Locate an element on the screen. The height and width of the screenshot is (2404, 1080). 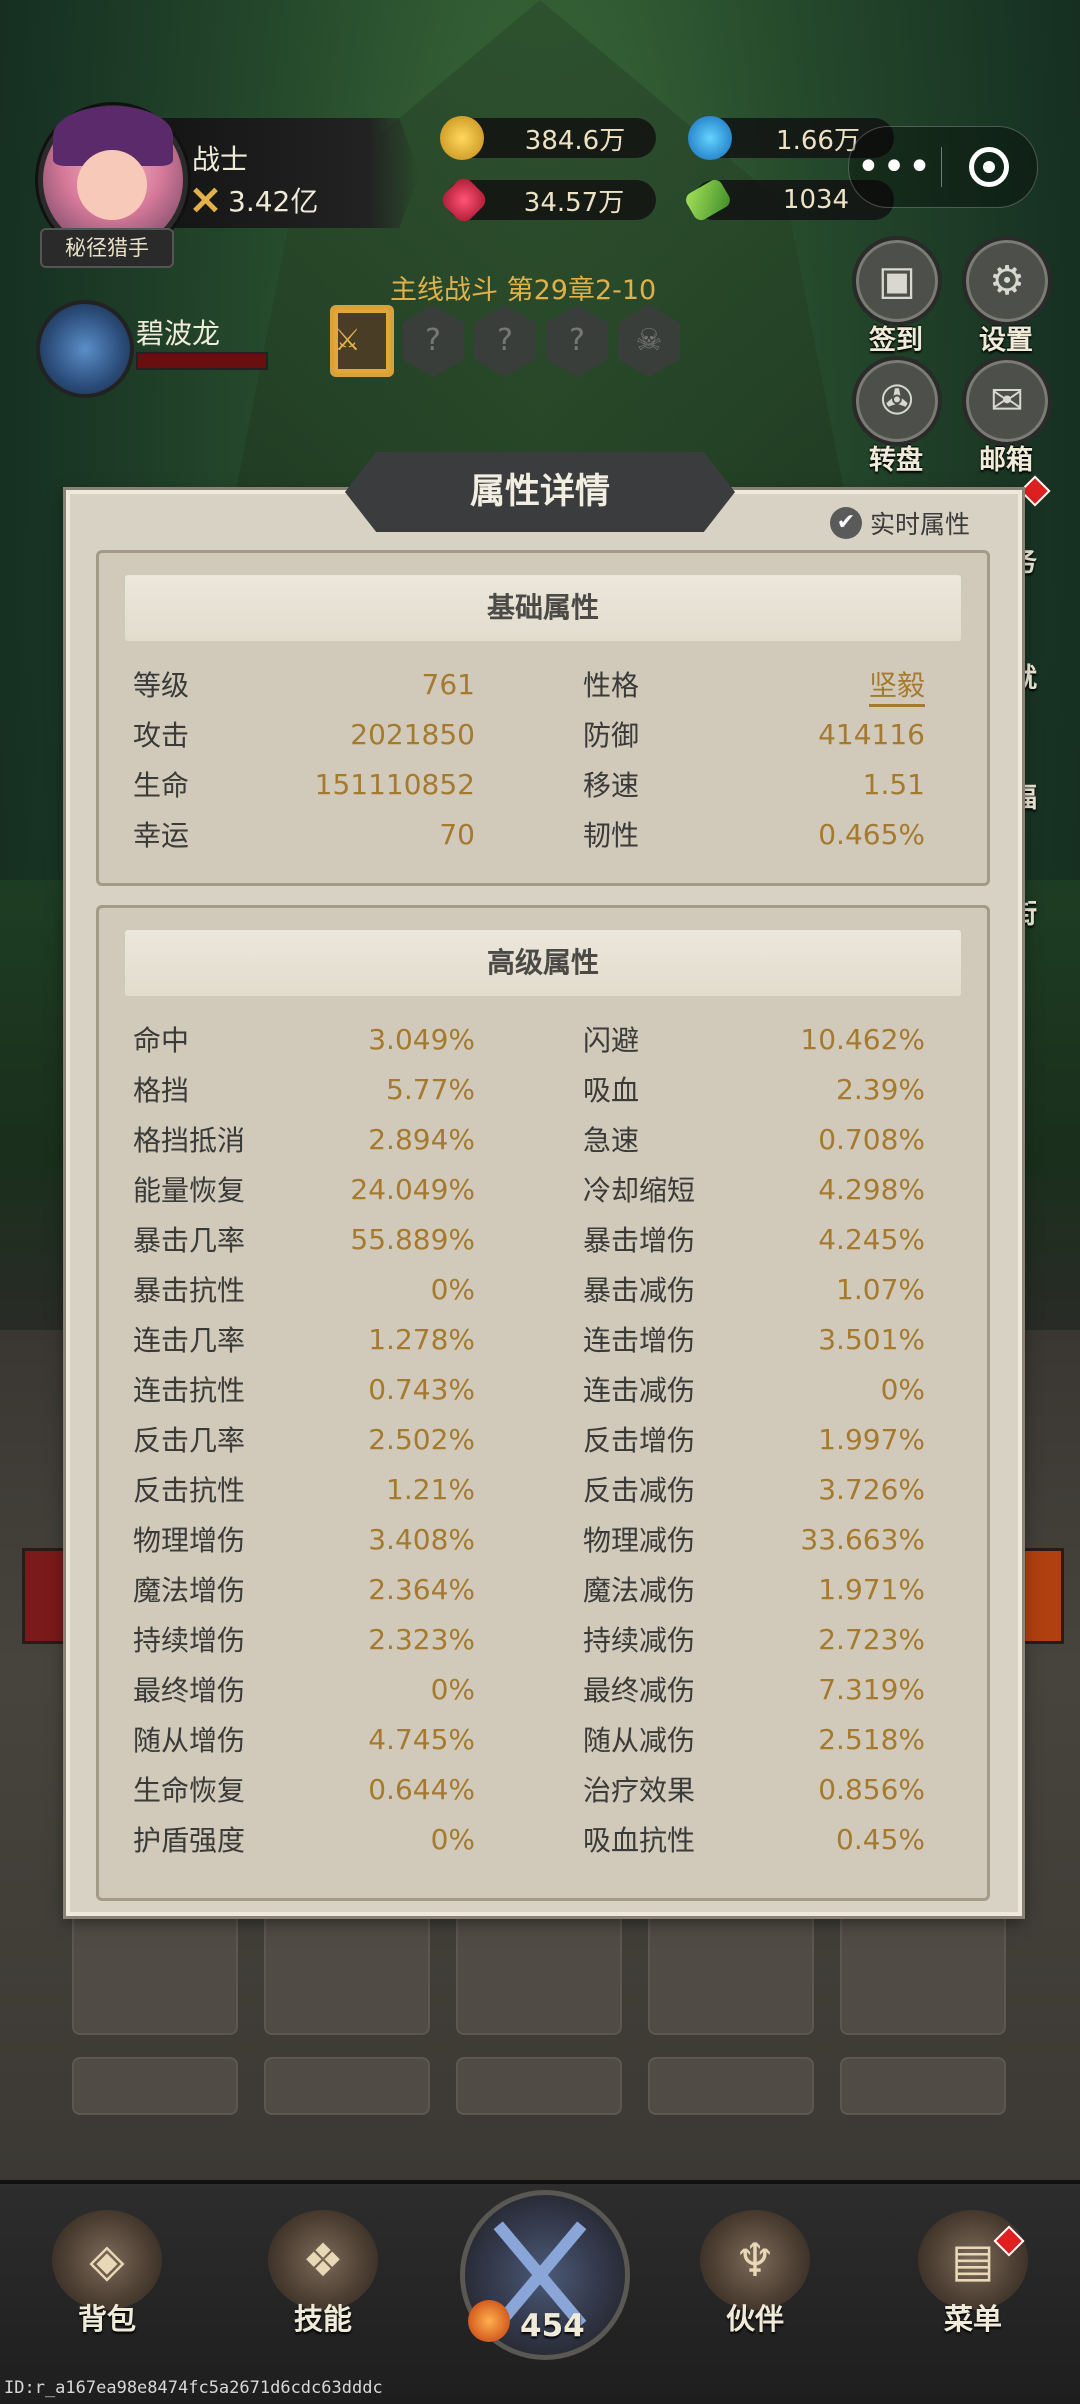
attr-name: 反击抗性 is located at coordinates (189, 1490).